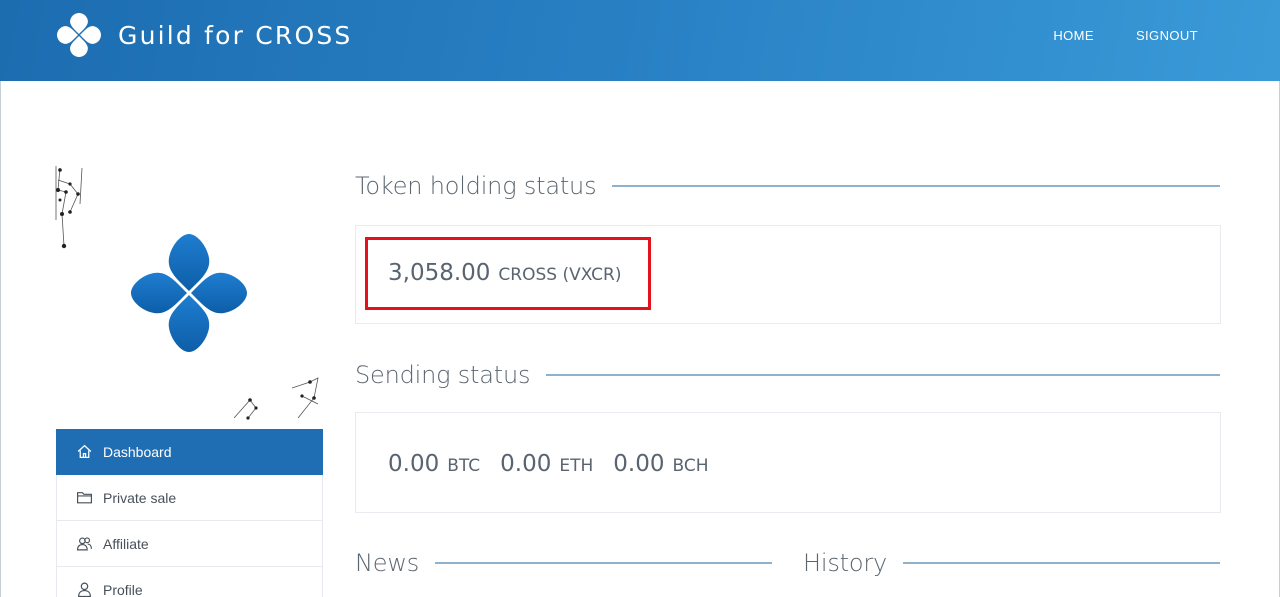  What do you see at coordinates (845, 563) in the screenshot?
I see `history-title: History` at bounding box center [845, 563].